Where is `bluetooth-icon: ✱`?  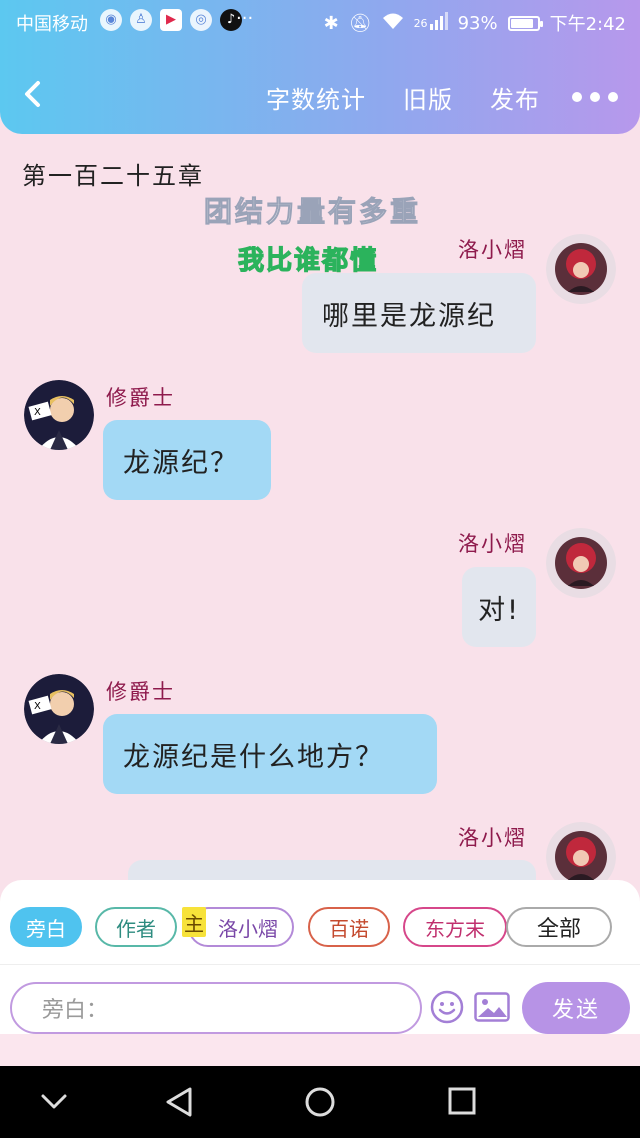
bluetooth-icon: ✱ is located at coordinates (331, 23).